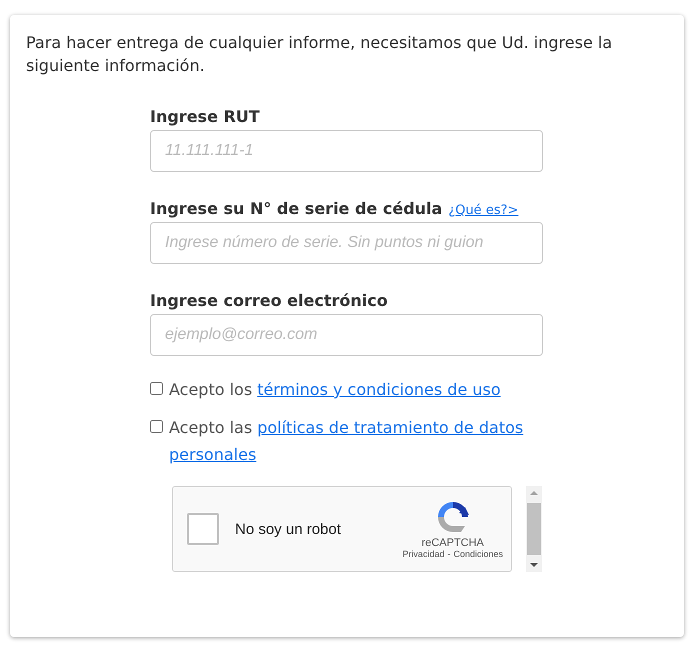 The image size is (700, 655). What do you see at coordinates (534, 529) in the screenshot?
I see `scrollbar-icon` at bounding box center [534, 529].